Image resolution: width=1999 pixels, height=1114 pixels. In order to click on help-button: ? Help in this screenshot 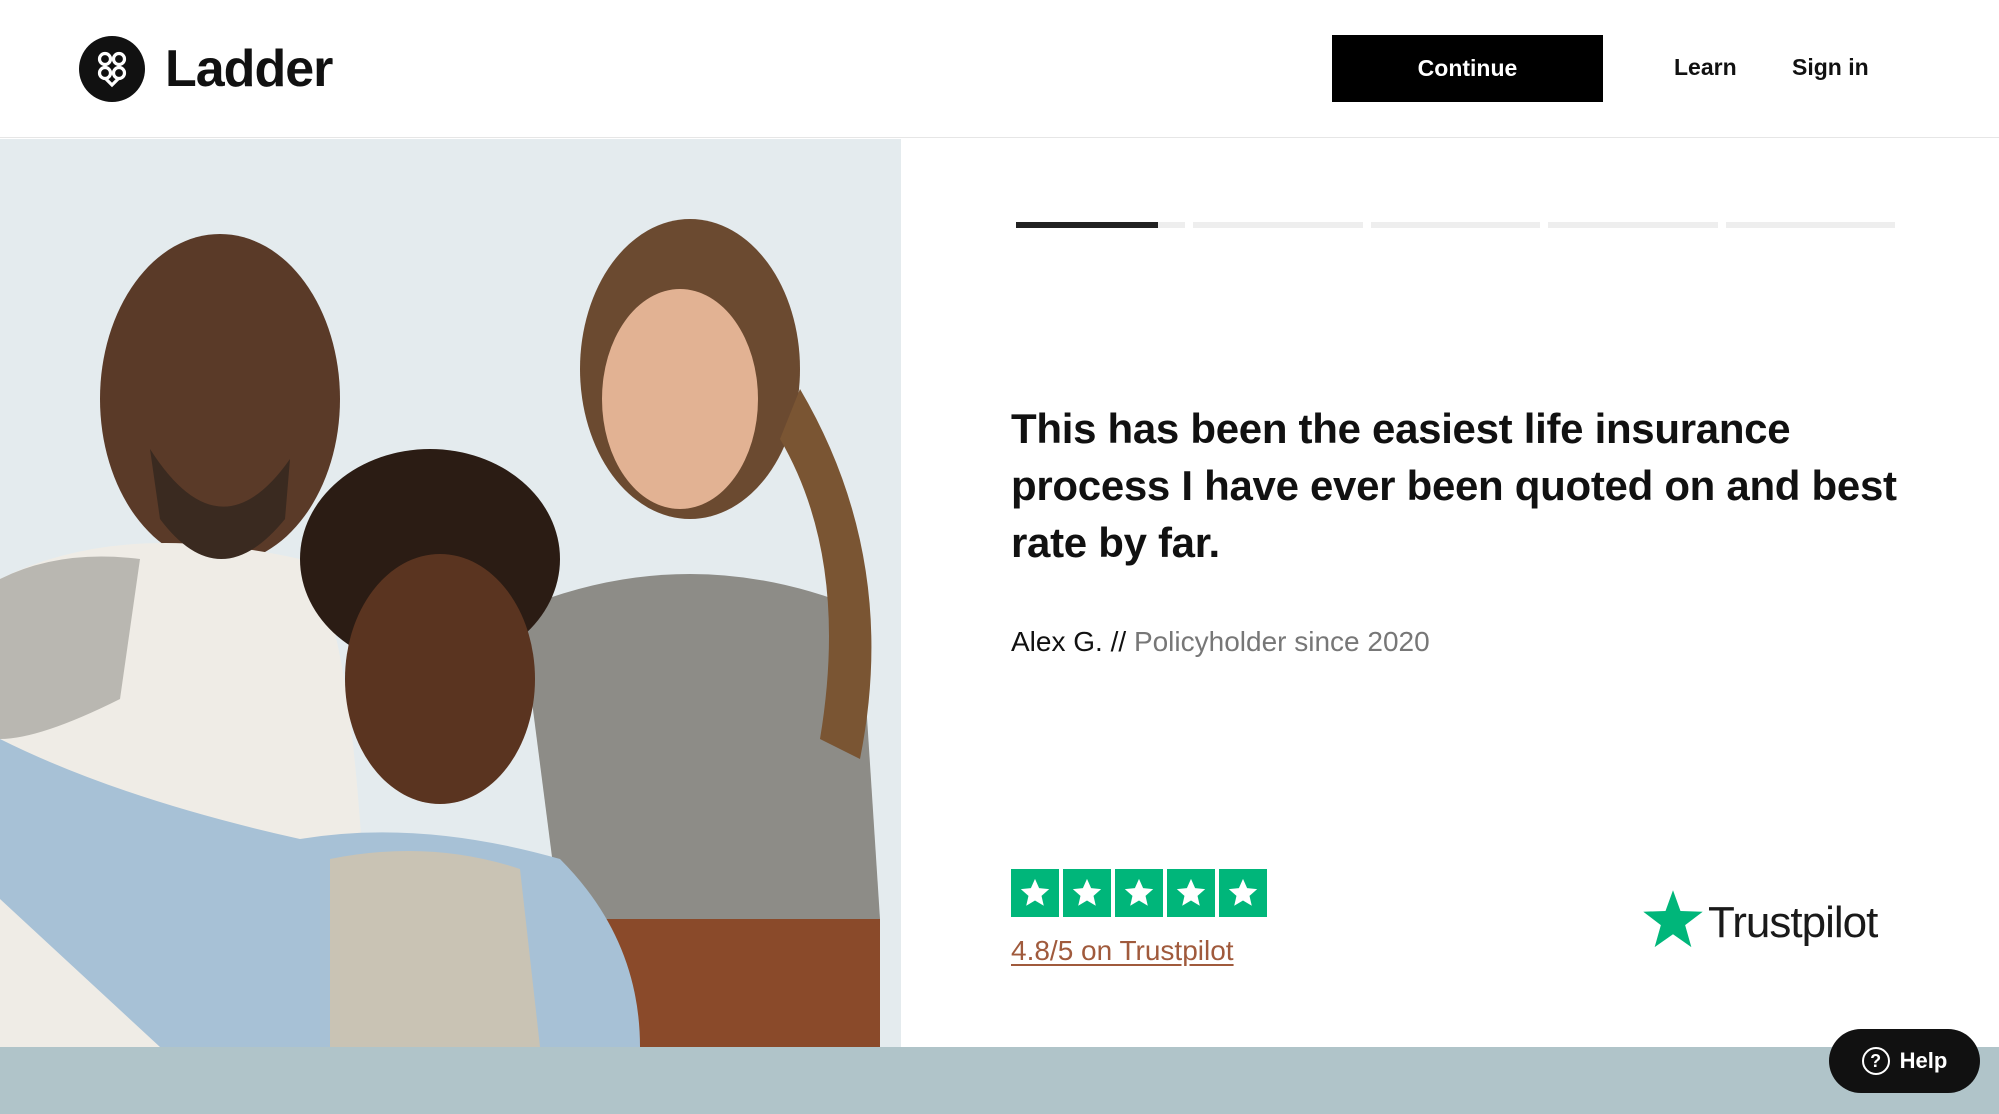, I will do `click(1904, 1061)`.